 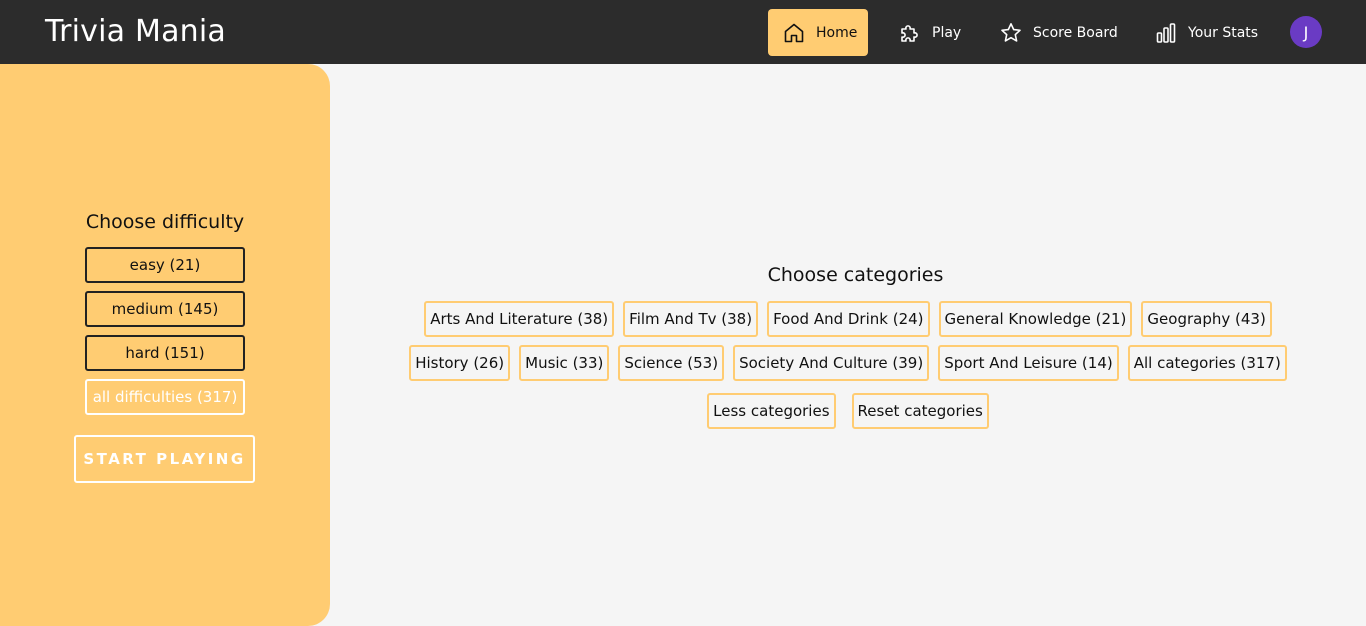 I want to click on bar-chart-icon, so click(x=1166, y=32).